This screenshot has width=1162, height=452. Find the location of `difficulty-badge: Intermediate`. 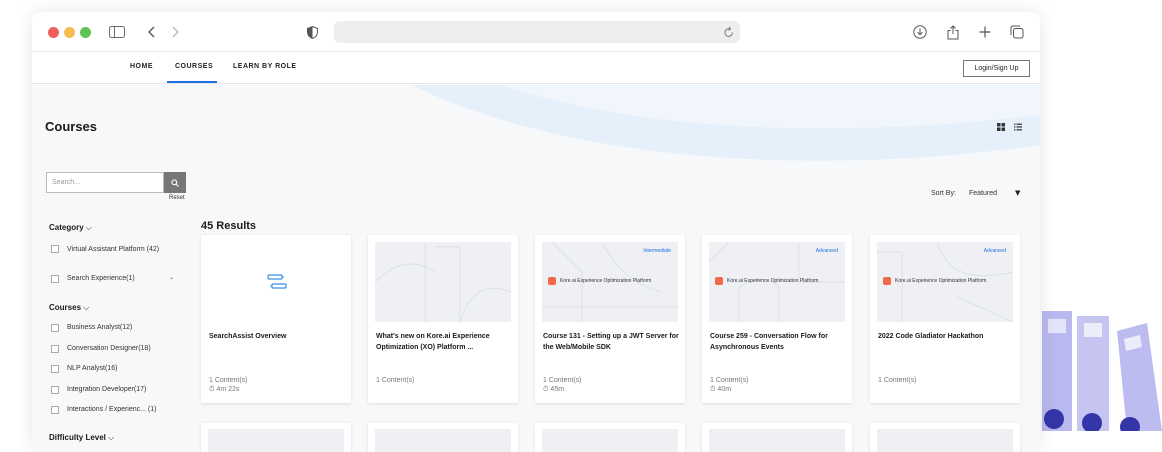

difficulty-badge: Intermediate is located at coordinates (657, 251).